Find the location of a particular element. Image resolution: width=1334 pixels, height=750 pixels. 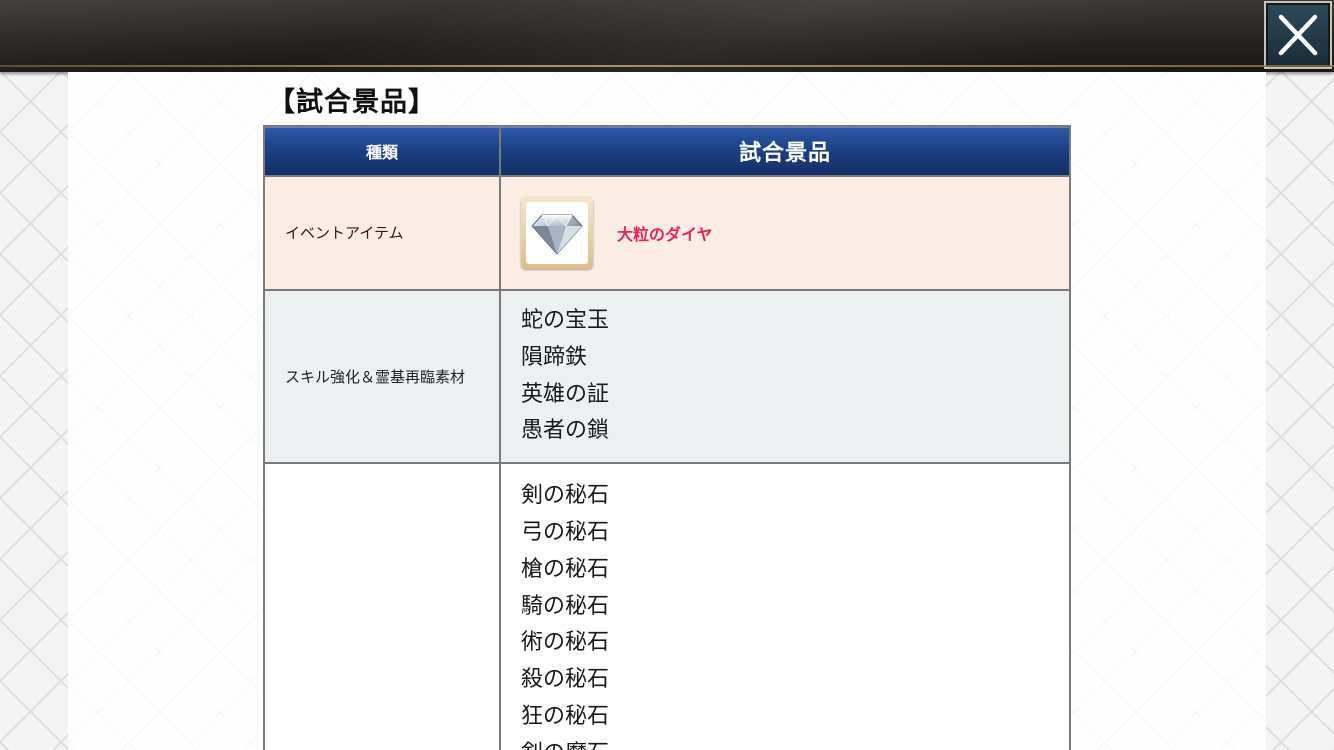

list-item: 愚者の鎖 is located at coordinates (565, 431).